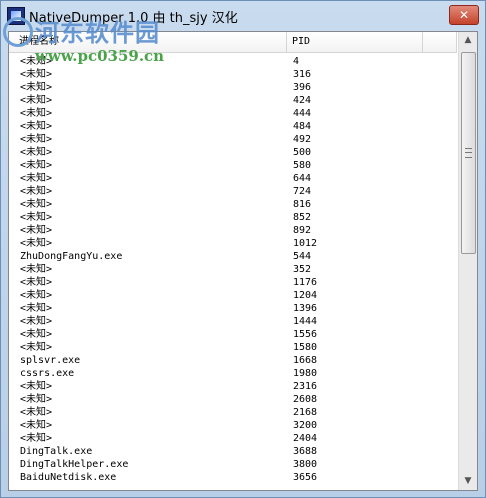 This screenshot has width=486, height=498. What do you see at coordinates (16, 16) in the screenshot?
I see `app-icon` at bounding box center [16, 16].